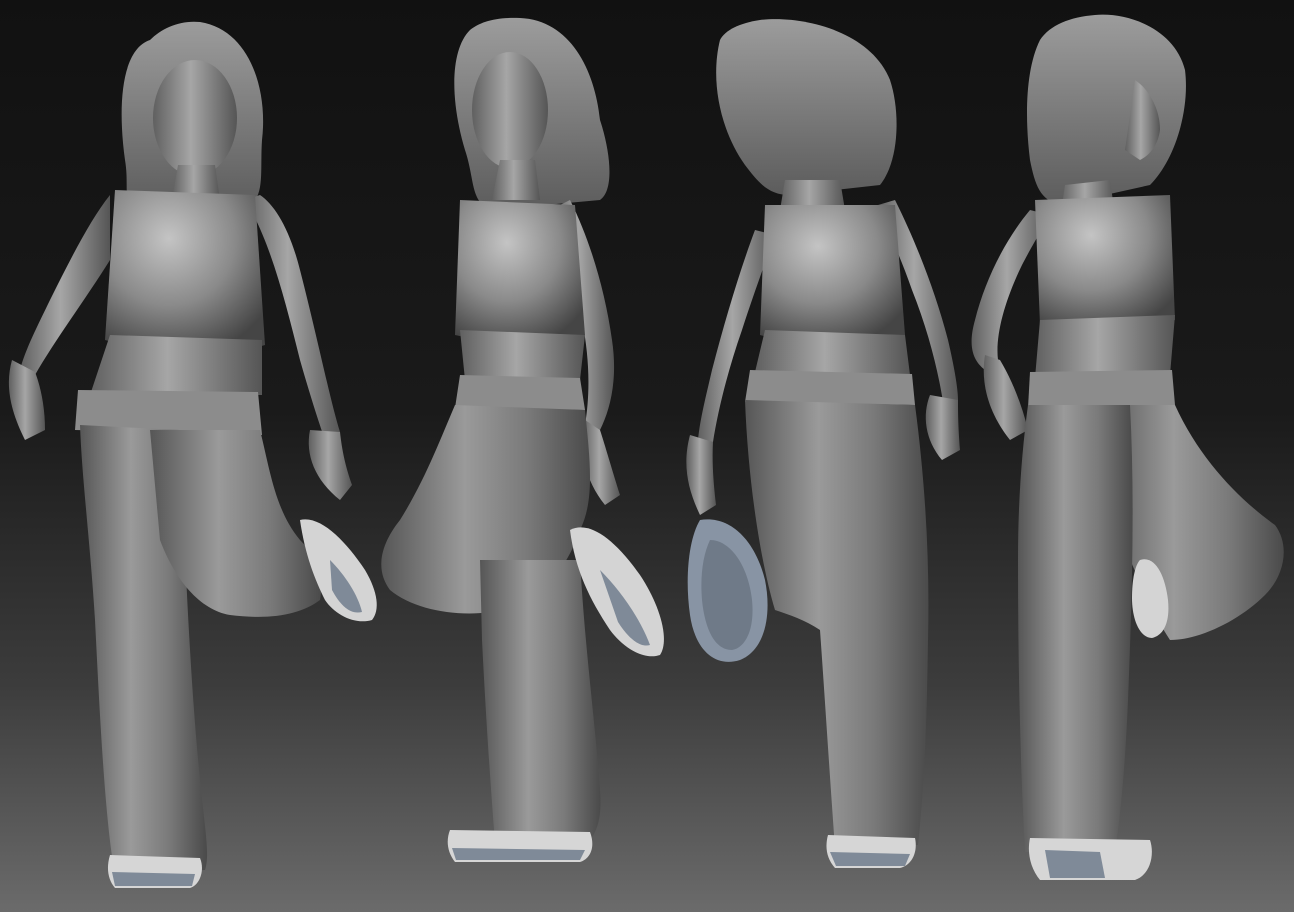  I want to click on left-arm, so click(65, 285).